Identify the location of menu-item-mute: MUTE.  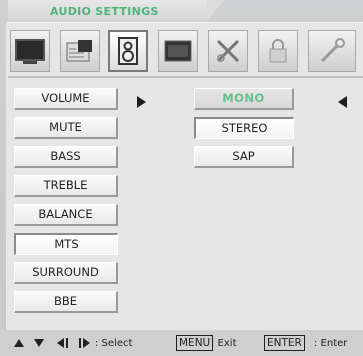
(66, 128).